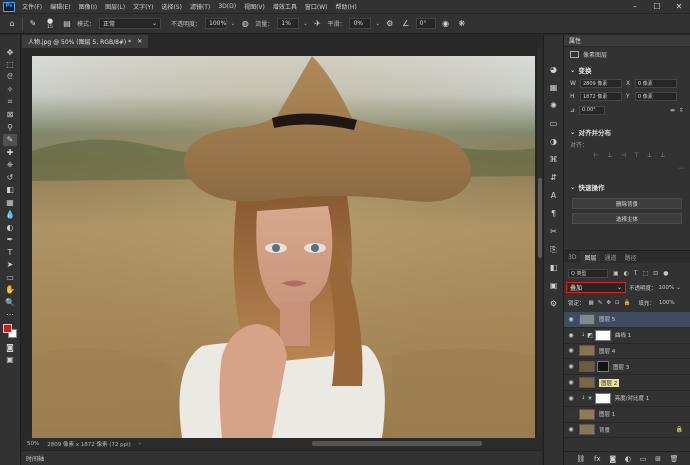 This screenshot has height=465, width=690. I want to click on navigator-panel-icon: ◧, so click(553, 267).